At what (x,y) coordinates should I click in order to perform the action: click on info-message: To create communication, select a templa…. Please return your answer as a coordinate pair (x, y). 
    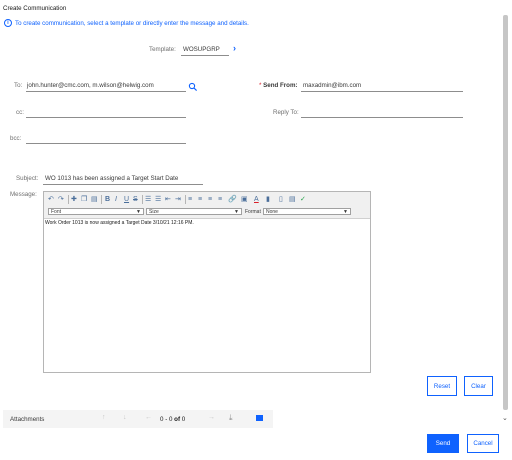
    Looking at the image, I should click on (132, 23).